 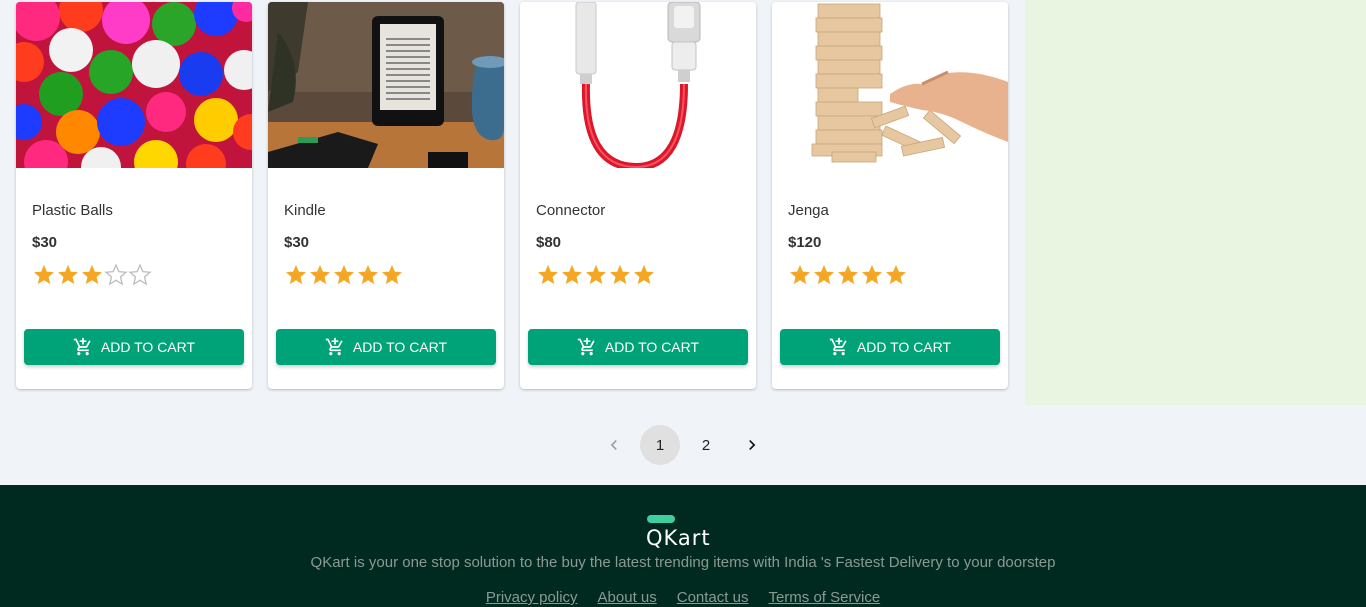 I want to click on pagination: 1 2, so click(x=686, y=445).